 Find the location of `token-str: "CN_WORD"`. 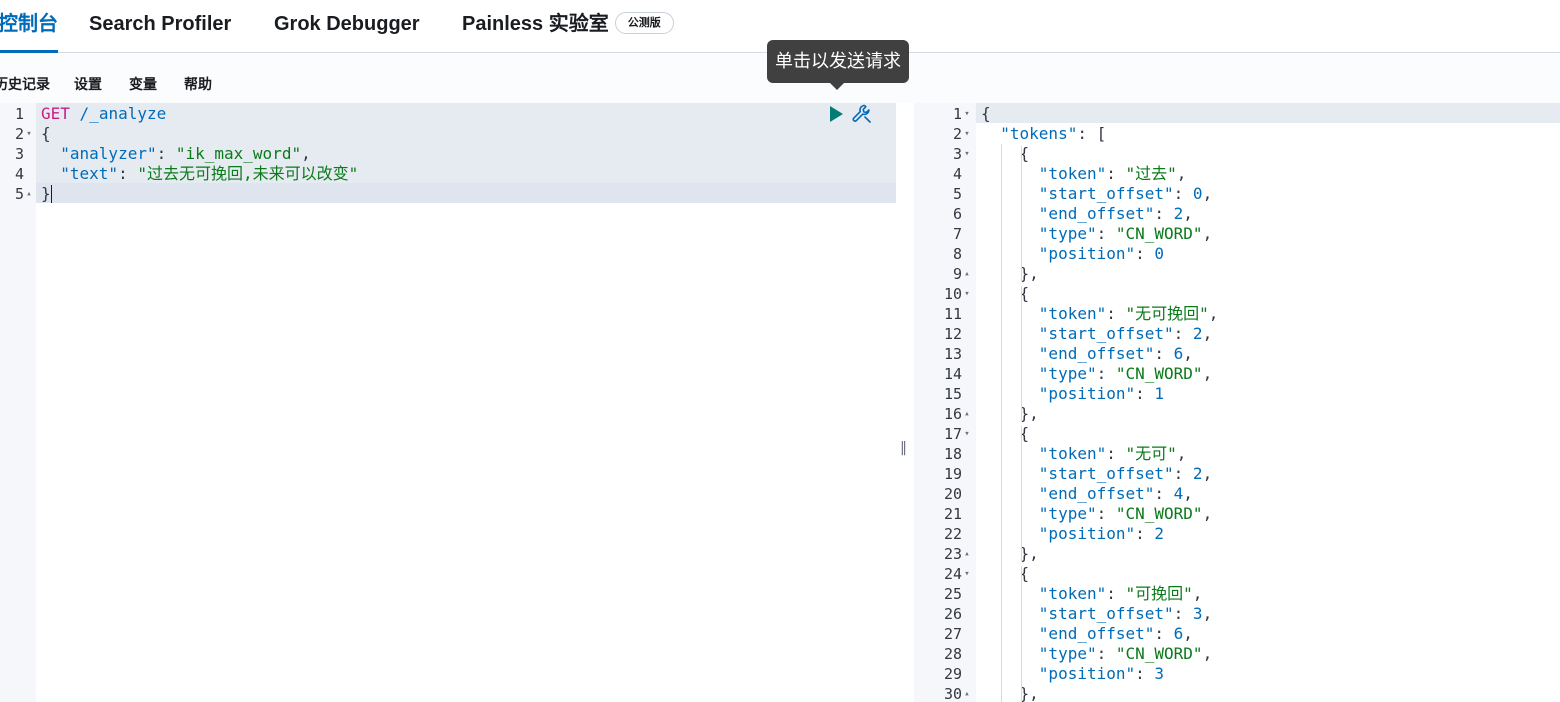

token-str: "CN_WORD" is located at coordinates (1159, 653).